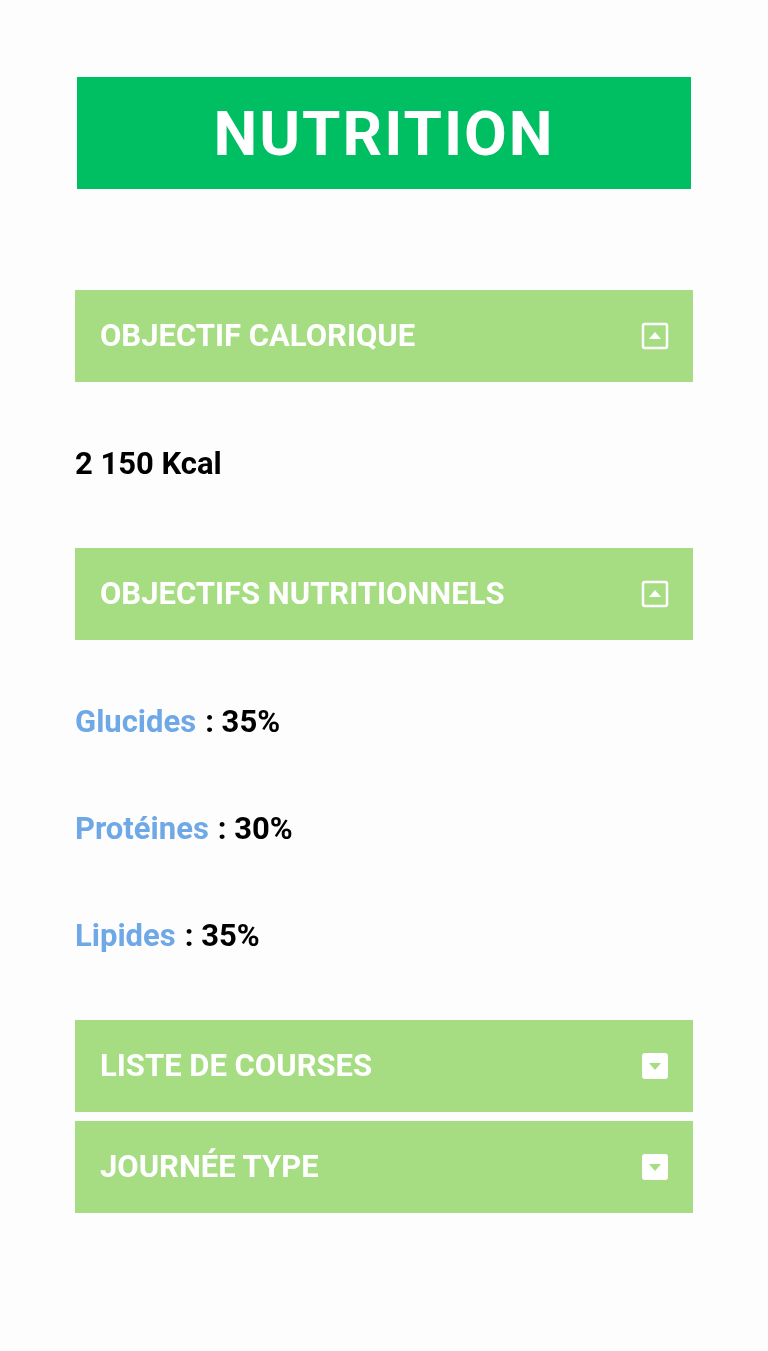  I want to click on page-title: NUTRITION, so click(384, 133).